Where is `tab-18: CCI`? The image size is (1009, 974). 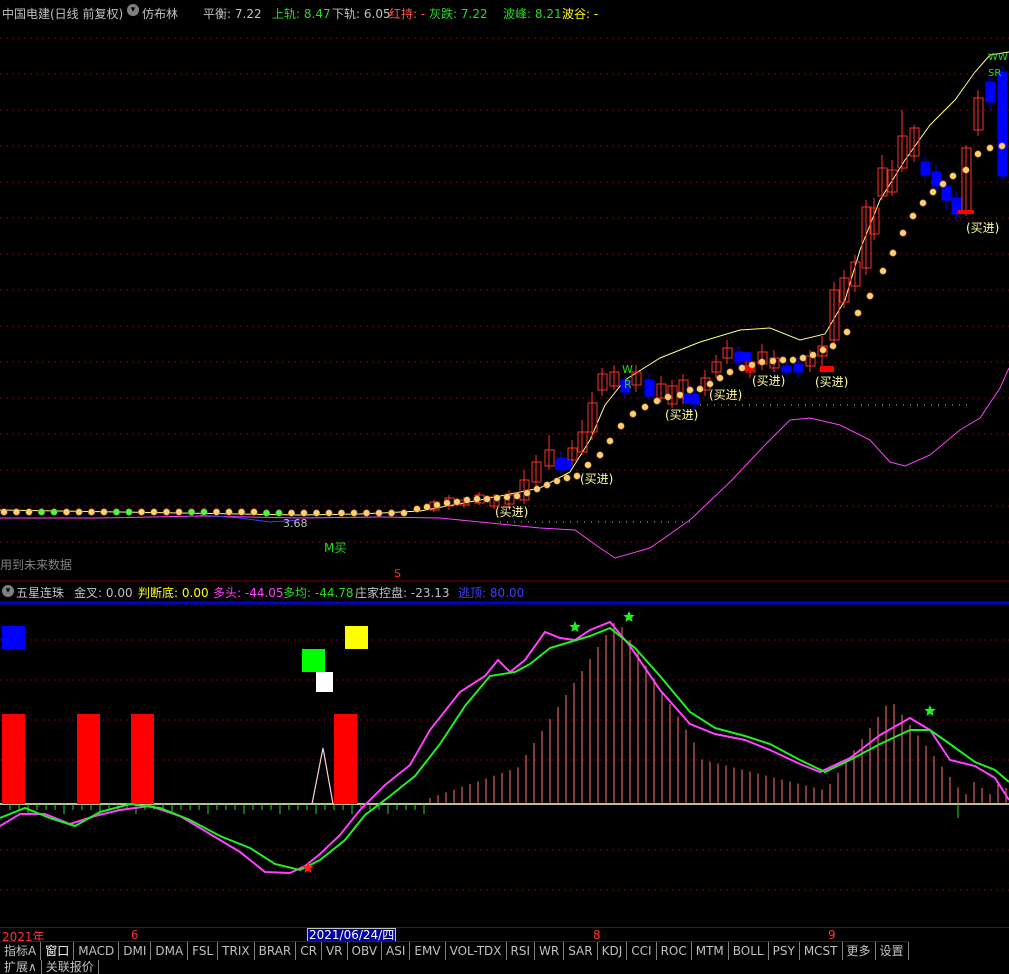 tab-18: CCI is located at coordinates (642, 951).